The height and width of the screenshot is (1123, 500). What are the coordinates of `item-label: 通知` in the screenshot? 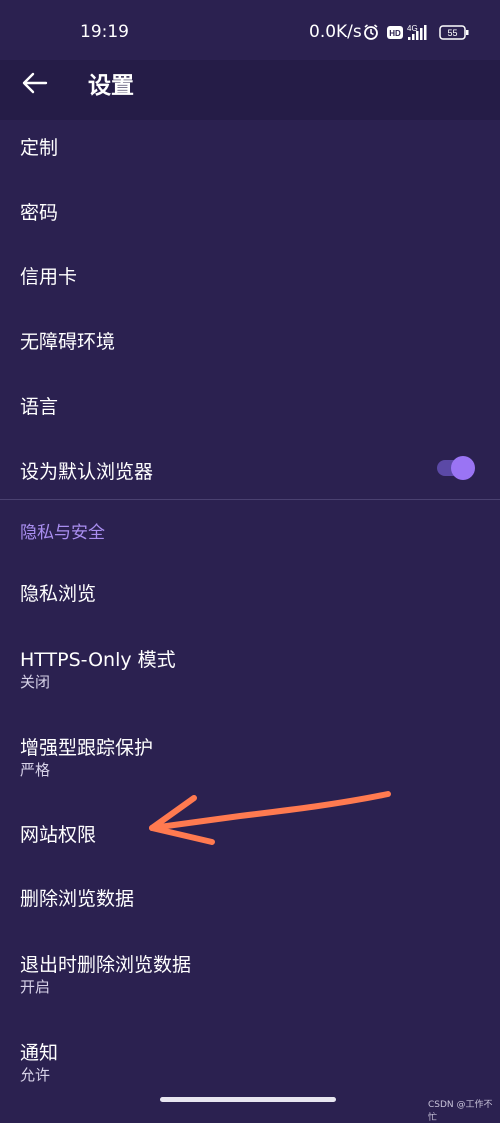 It's located at (39, 1053).